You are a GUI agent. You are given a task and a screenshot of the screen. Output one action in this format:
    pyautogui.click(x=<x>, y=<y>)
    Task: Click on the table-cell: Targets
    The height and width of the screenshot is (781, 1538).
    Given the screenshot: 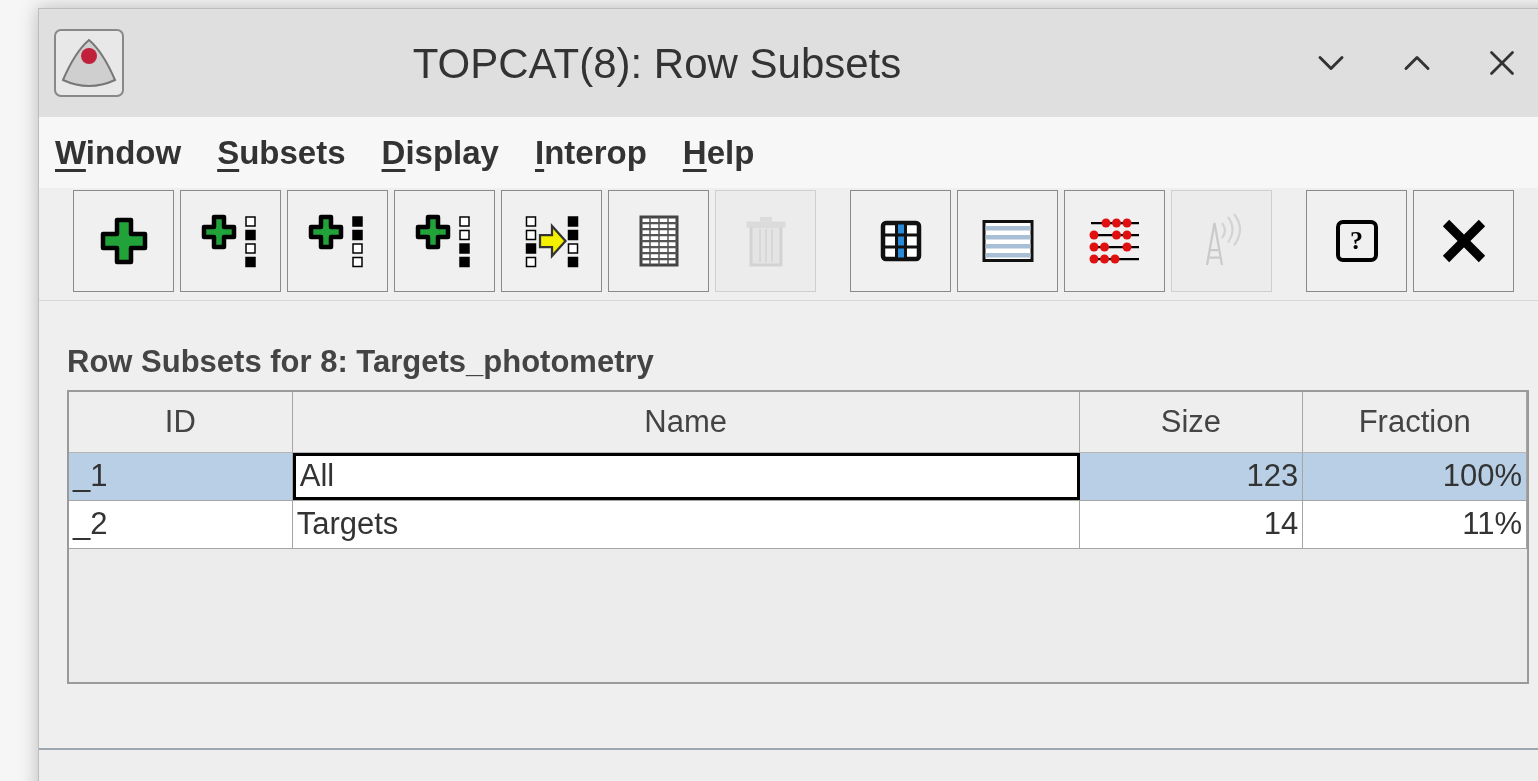 What is the action you would take?
    pyautogui.click(x=686, y=524)
    